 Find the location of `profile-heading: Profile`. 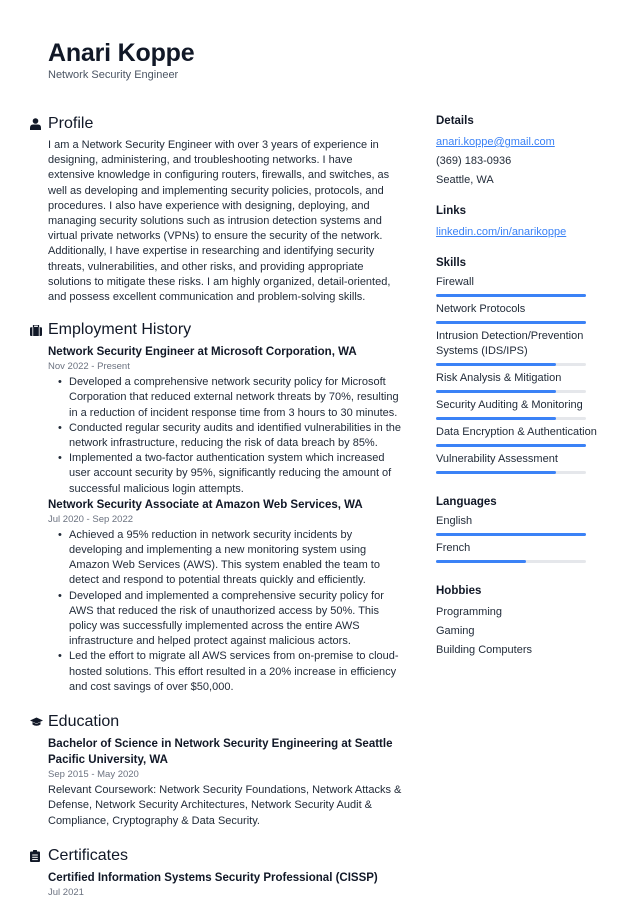

profile-heading: Profile is located at coordinates (216, 124).